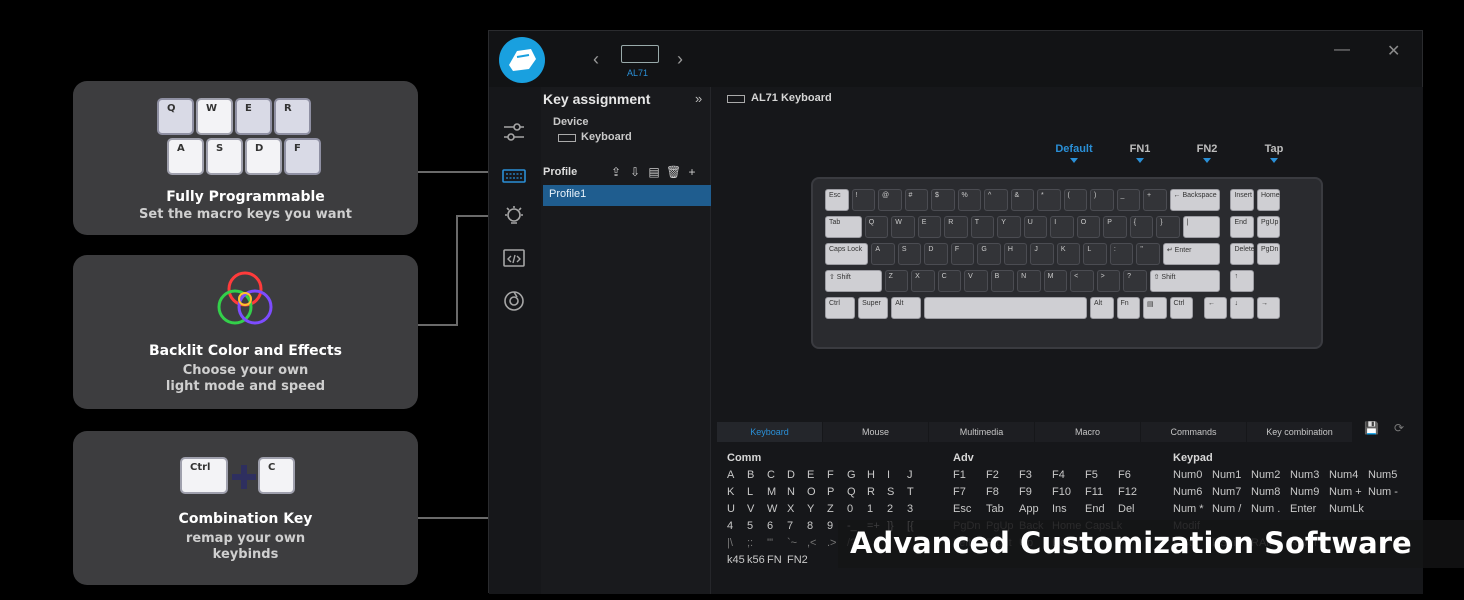 The height and width of the screenshot is (600, 1464). What do you see at coordinates (1371, 428) in the screenshot?
I see `save-icon: 💾` at bounding box center [1371, 428].